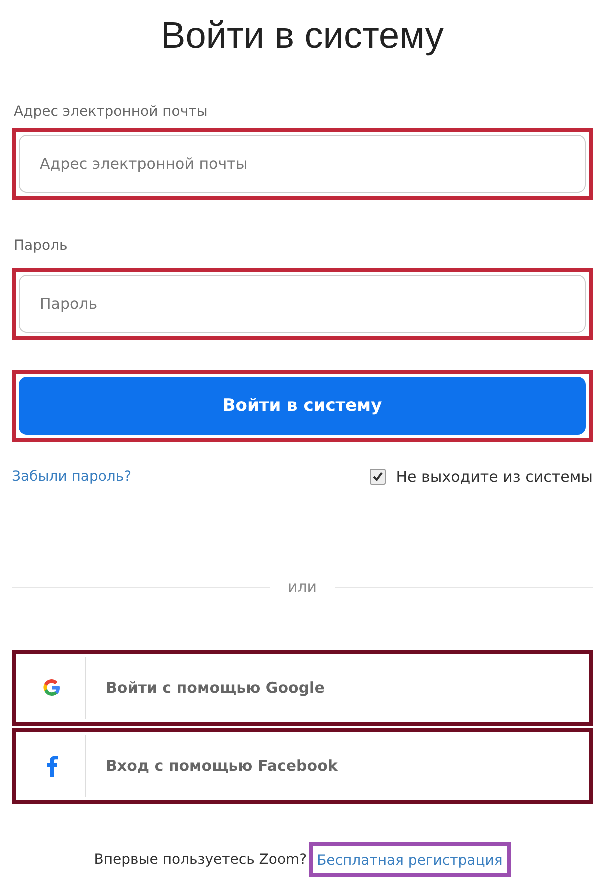  Describe the element at coordinates (302, 164) in the screenshot. I see `input-field: Адрес электронной почты` at that location.